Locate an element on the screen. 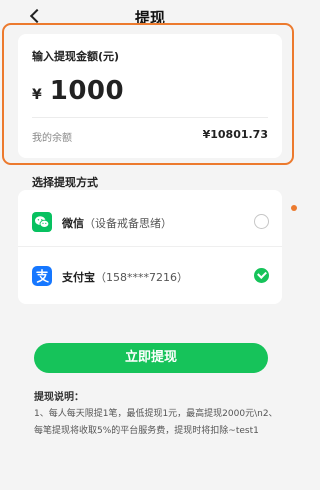 This screenshot has height=490, width=320. payment-option-alipay: 支付宝（158****7216） is located at coordinates (150, 274).